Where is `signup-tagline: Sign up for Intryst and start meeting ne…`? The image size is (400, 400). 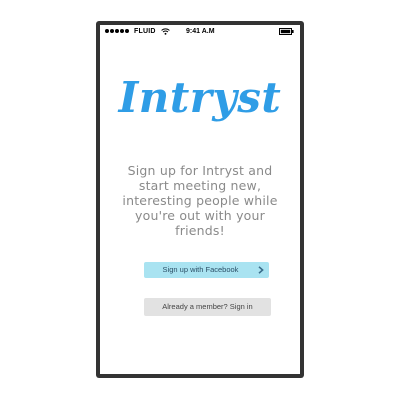 signup-tagline: Sign up for Intryst and start meeting ne… is located at coordinates (200, 200).